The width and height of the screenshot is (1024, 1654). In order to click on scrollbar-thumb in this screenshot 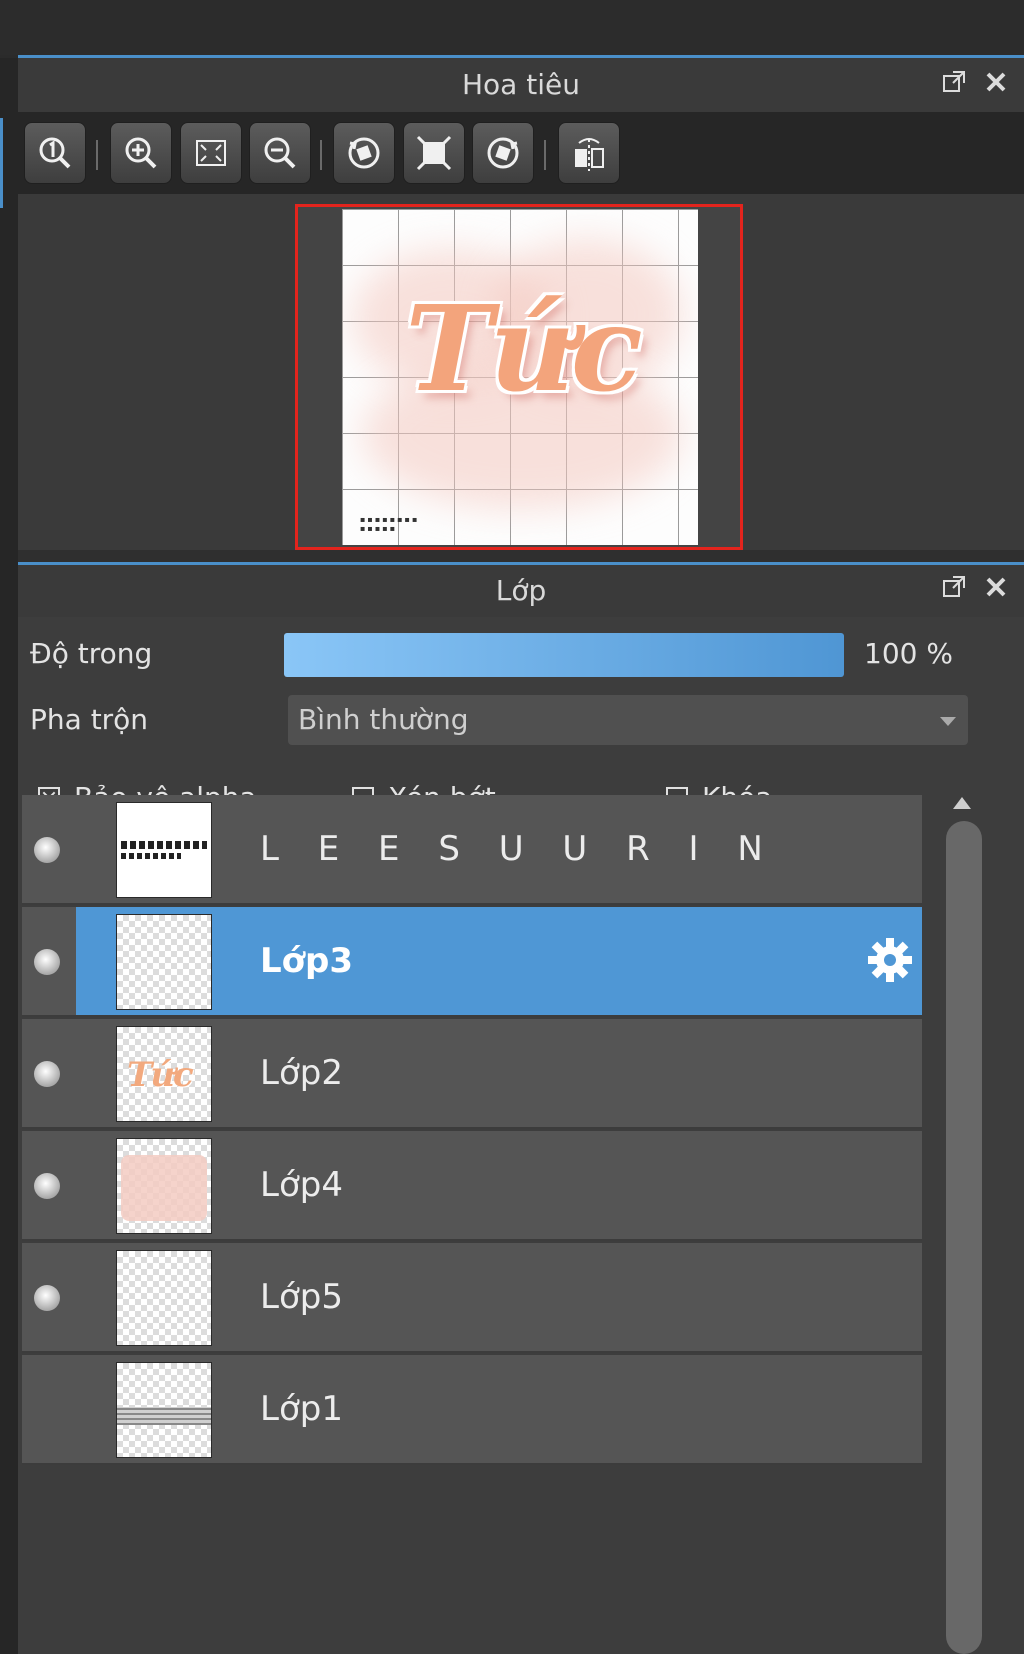, I will do `click(964, 1237)`.